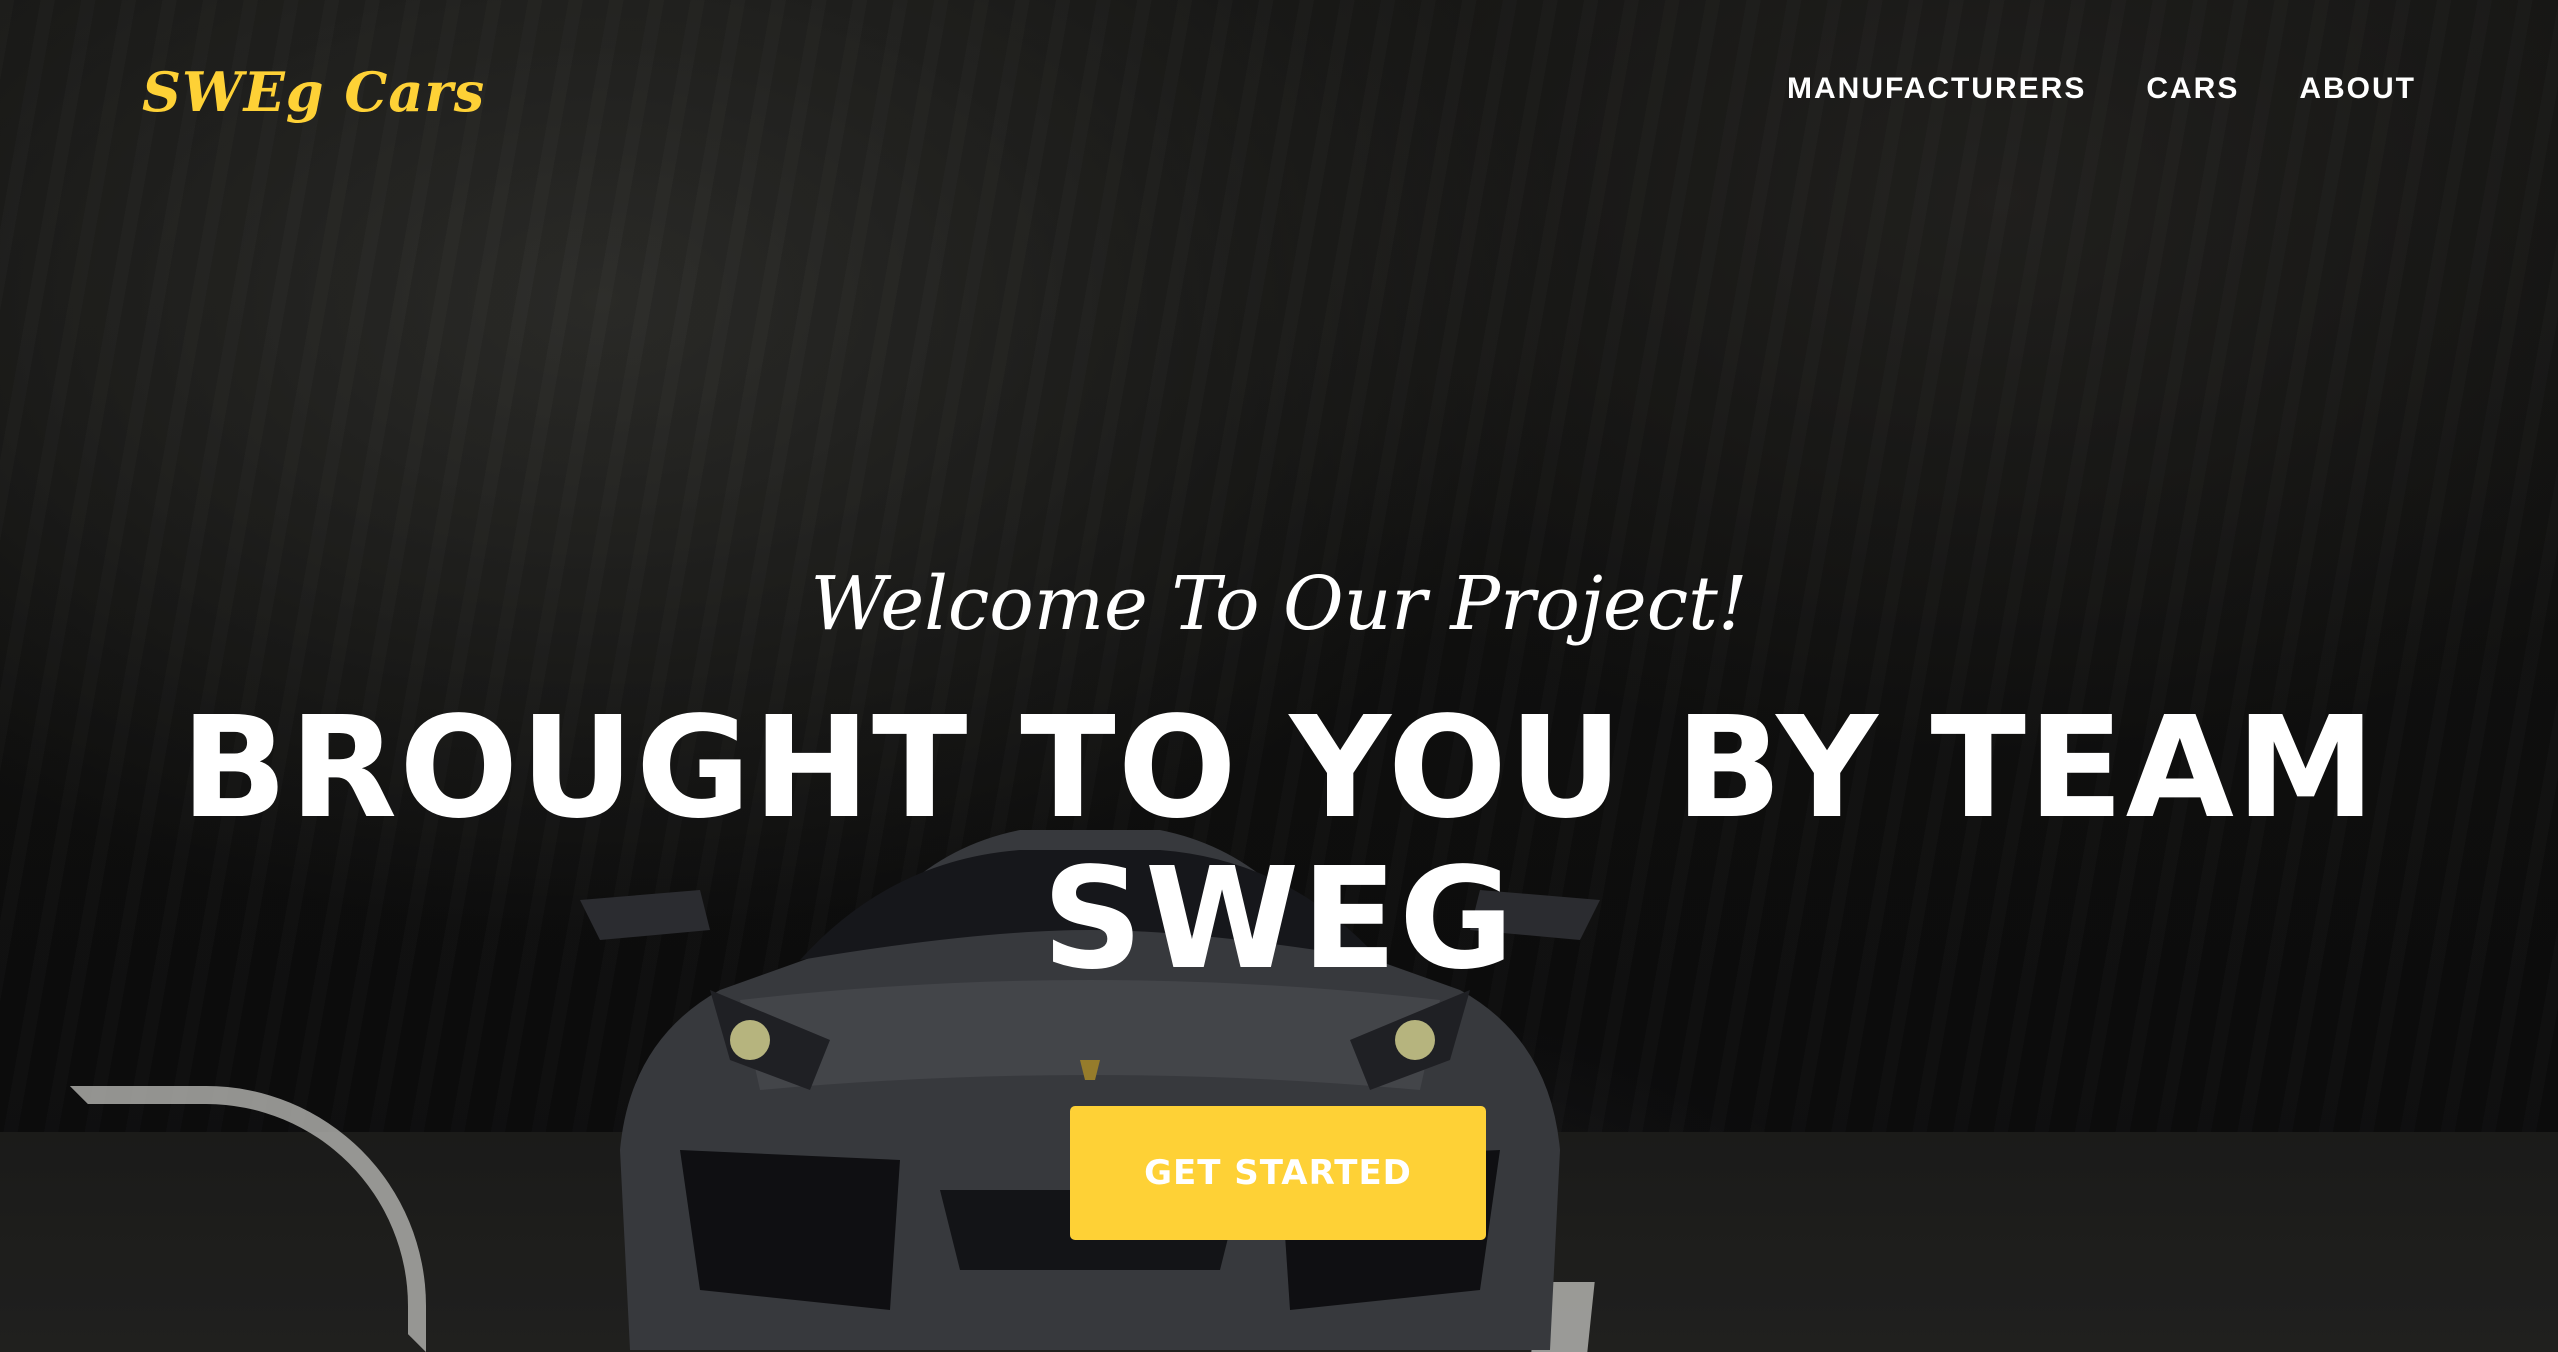 The image size is (2558, 1352). What do you see at coordinates (2357, 89) in the screenshot?
I see `nav-link-about: ABOUT` at bounding box center [2357, 89].